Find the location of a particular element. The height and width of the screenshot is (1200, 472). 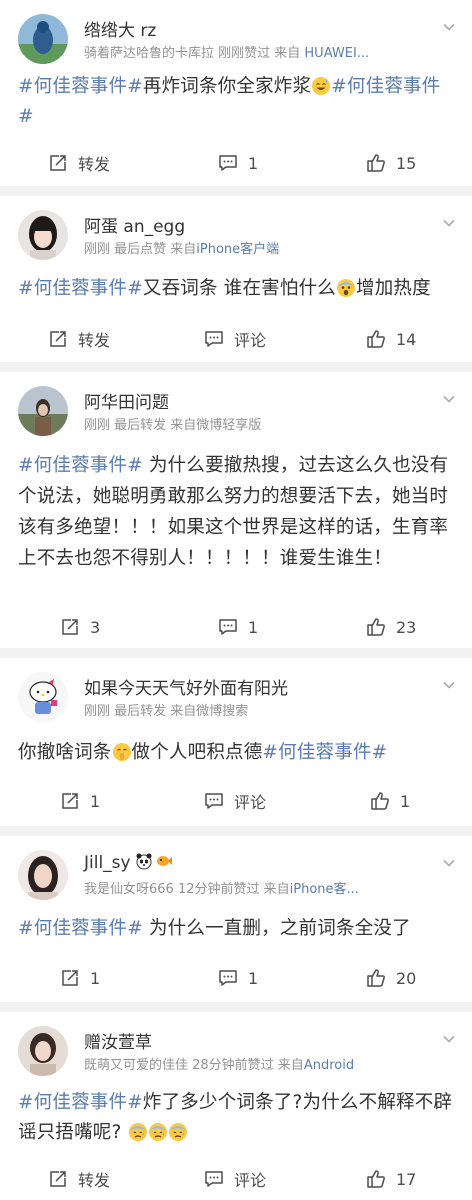

post-meta: 既萌又可爱的佳佳 28分钟前赞过 来自Android is located at coordinates (254, 1063).